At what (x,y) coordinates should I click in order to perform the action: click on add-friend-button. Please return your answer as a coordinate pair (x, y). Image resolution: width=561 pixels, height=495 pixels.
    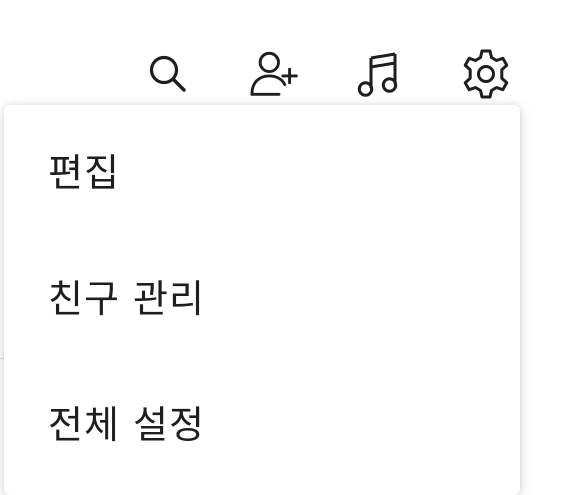
    Looking at the image, I should click on (278, 74).